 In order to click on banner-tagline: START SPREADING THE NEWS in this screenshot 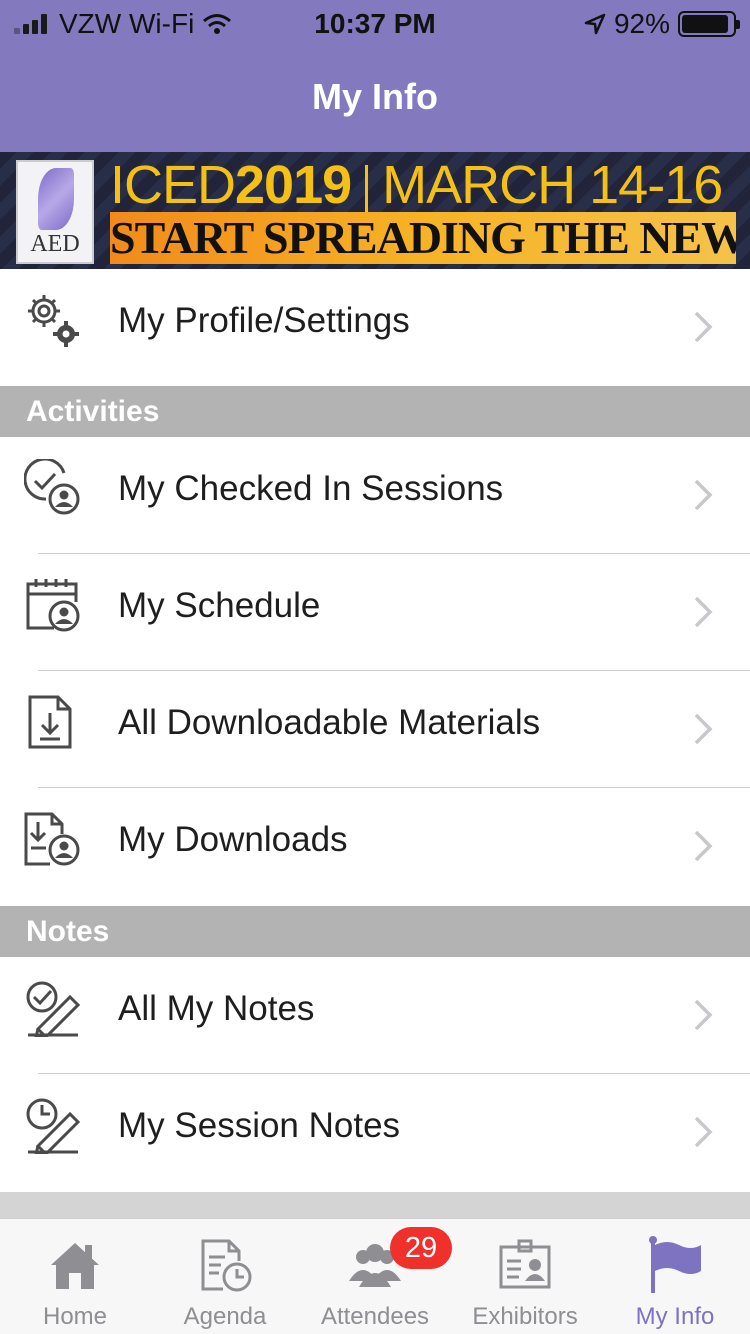, I will do `click(423, 238)`.